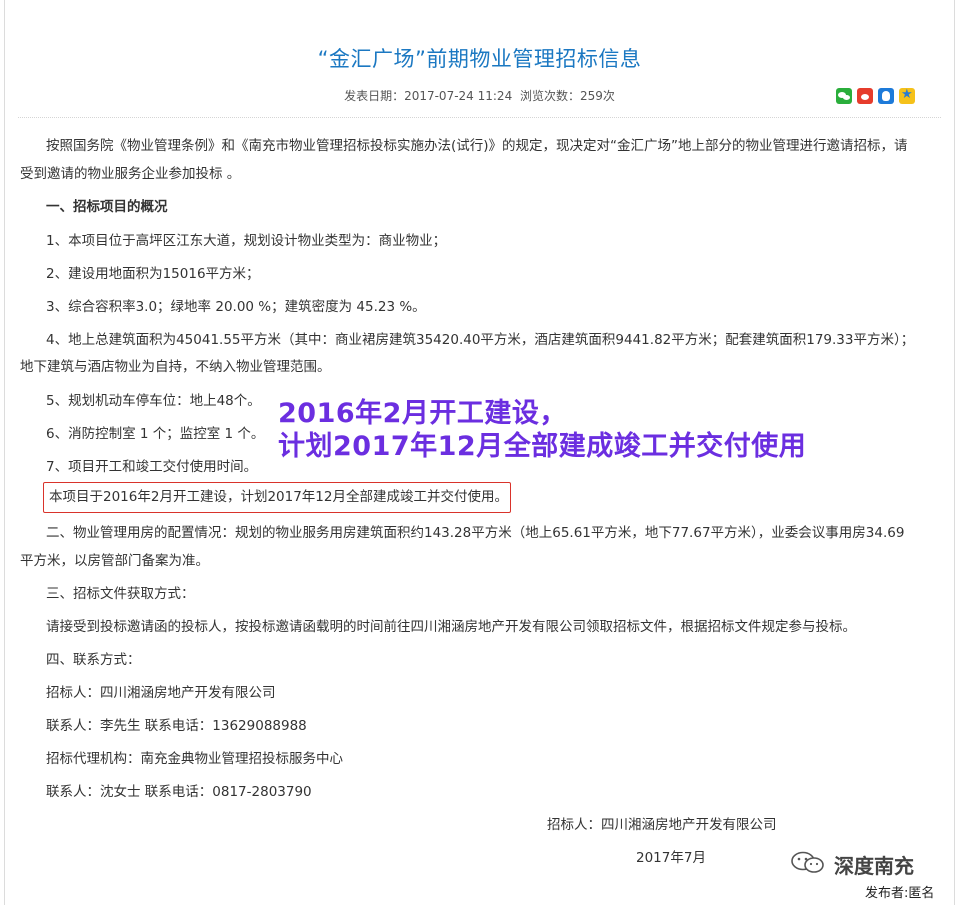  I want to click on qzone-icon, so click(907, 95).